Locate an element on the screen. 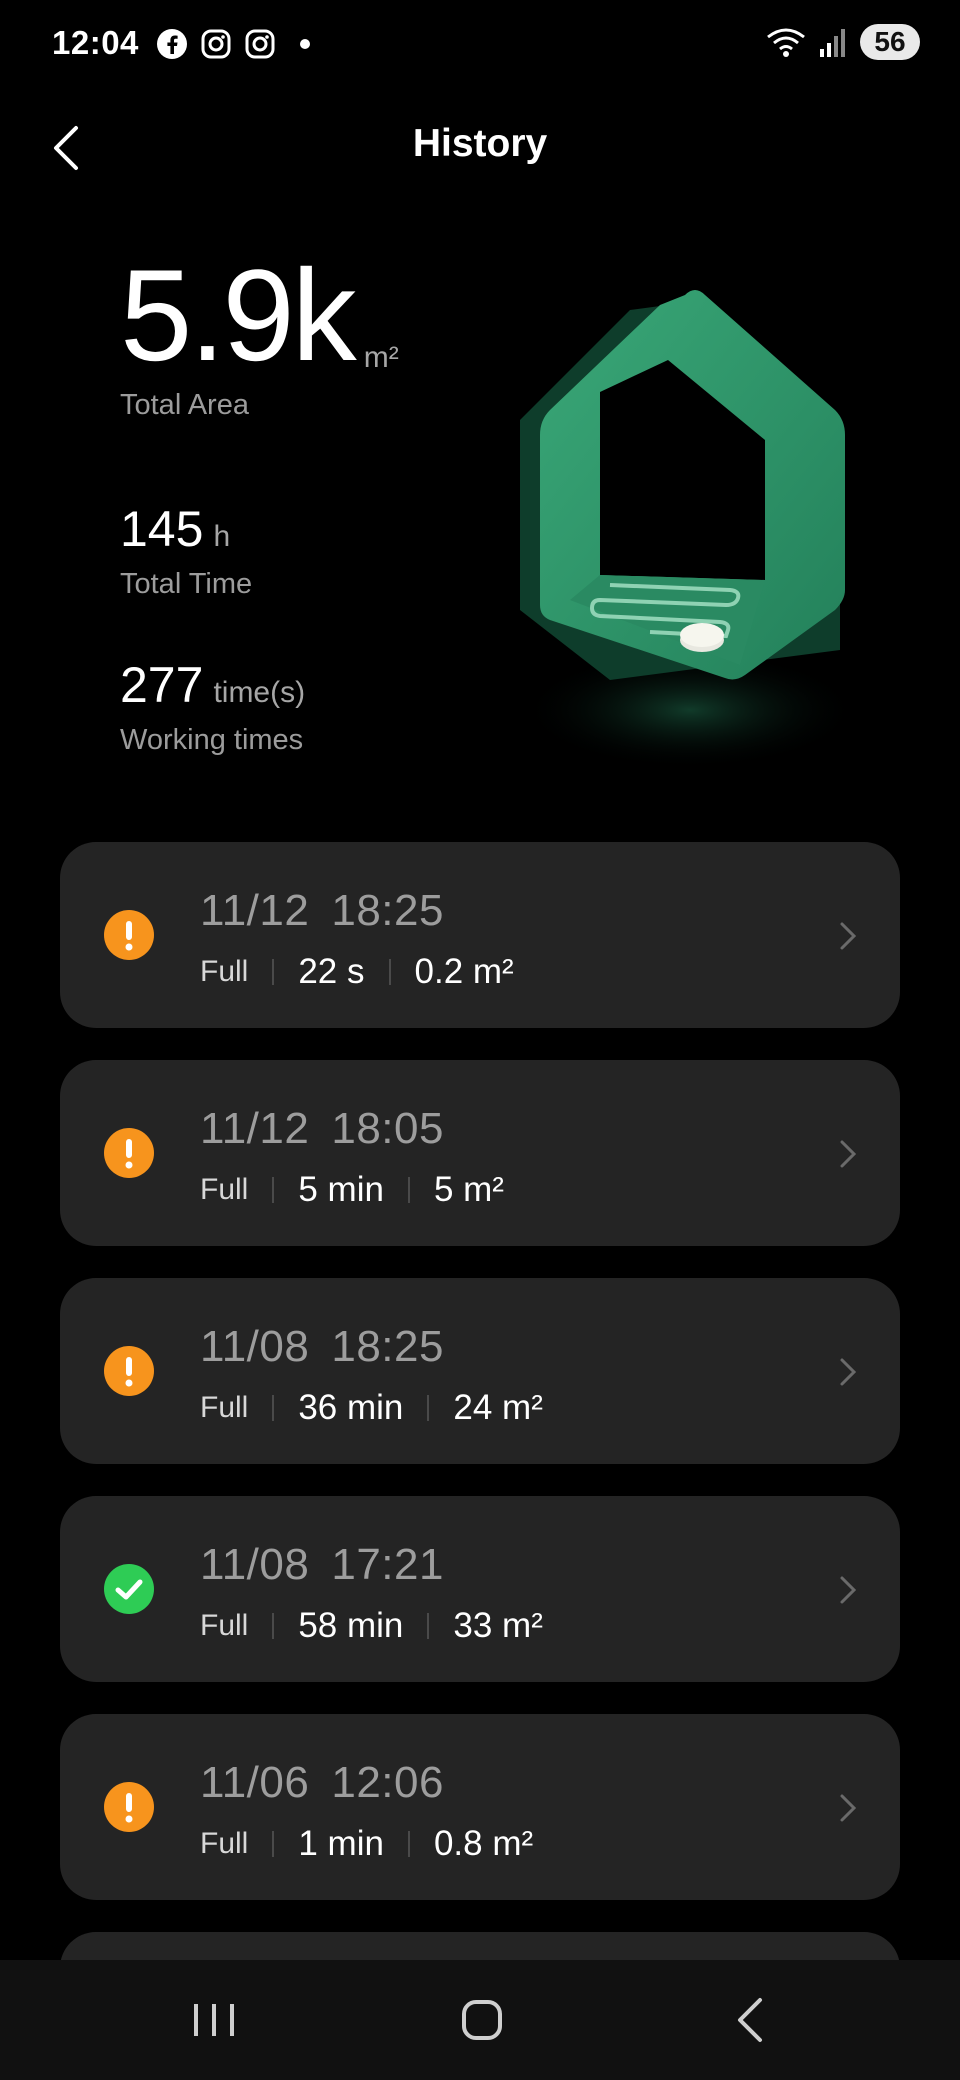  record-duration: 1 min is located at coordinates (341, 1843).